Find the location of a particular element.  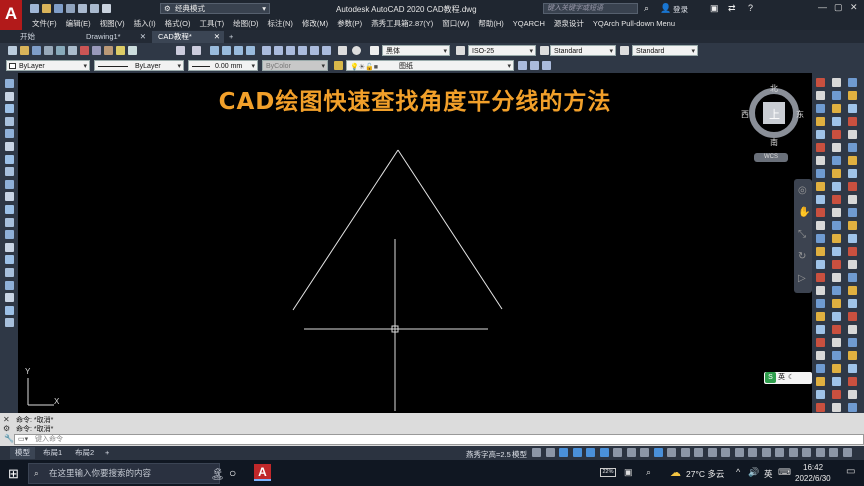

copy-icon is located at coordinates (96, 50).